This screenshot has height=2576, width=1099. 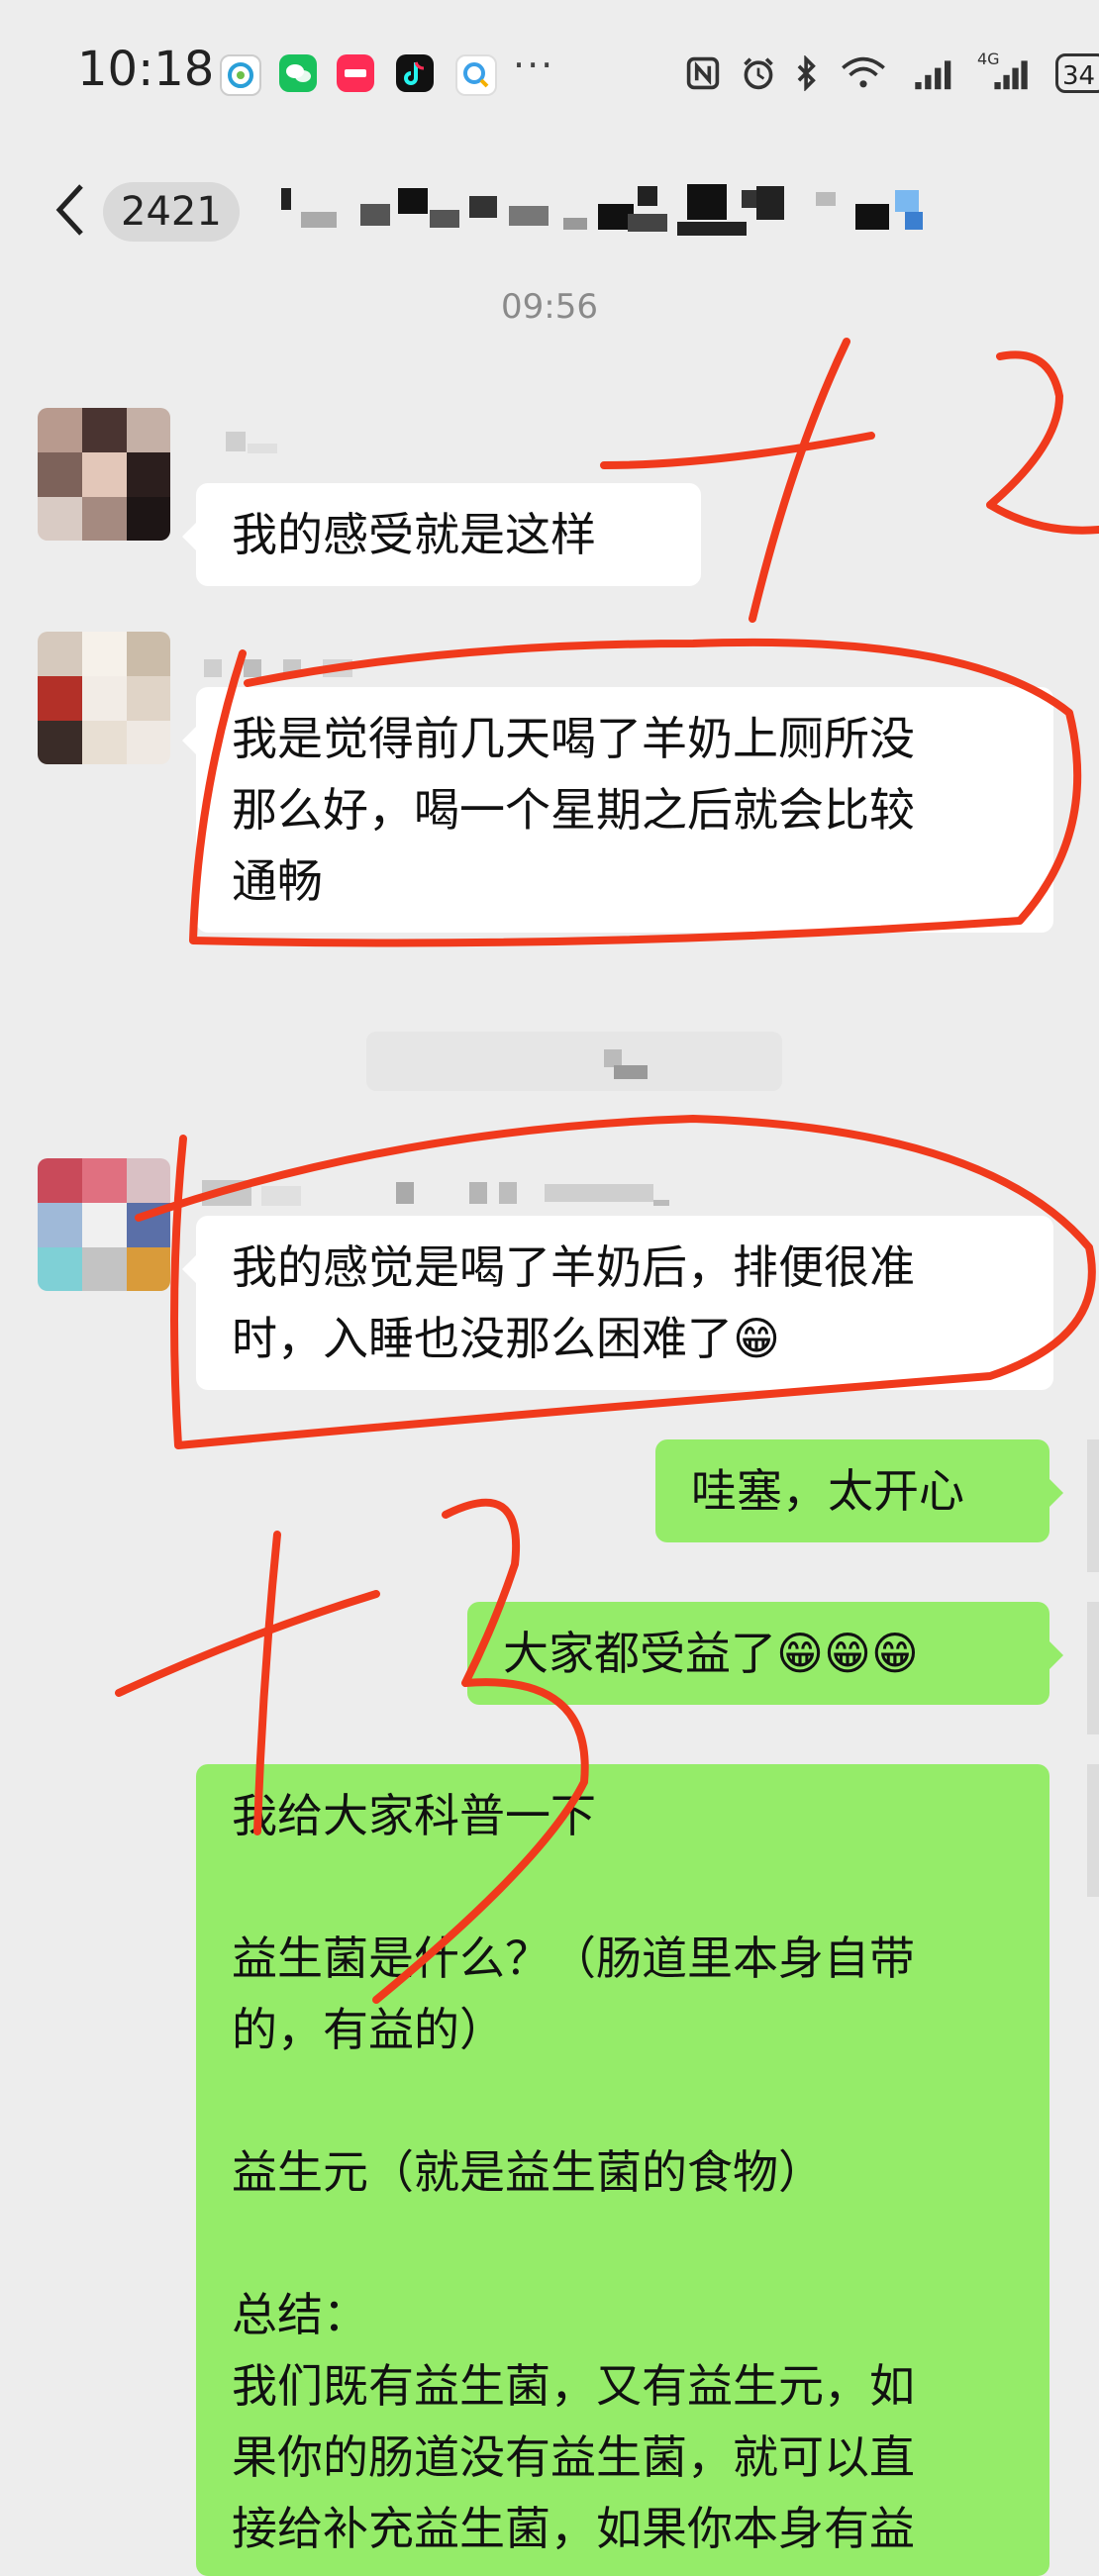 I want to click on battery-level: 34, so click(x=1079, y=76).